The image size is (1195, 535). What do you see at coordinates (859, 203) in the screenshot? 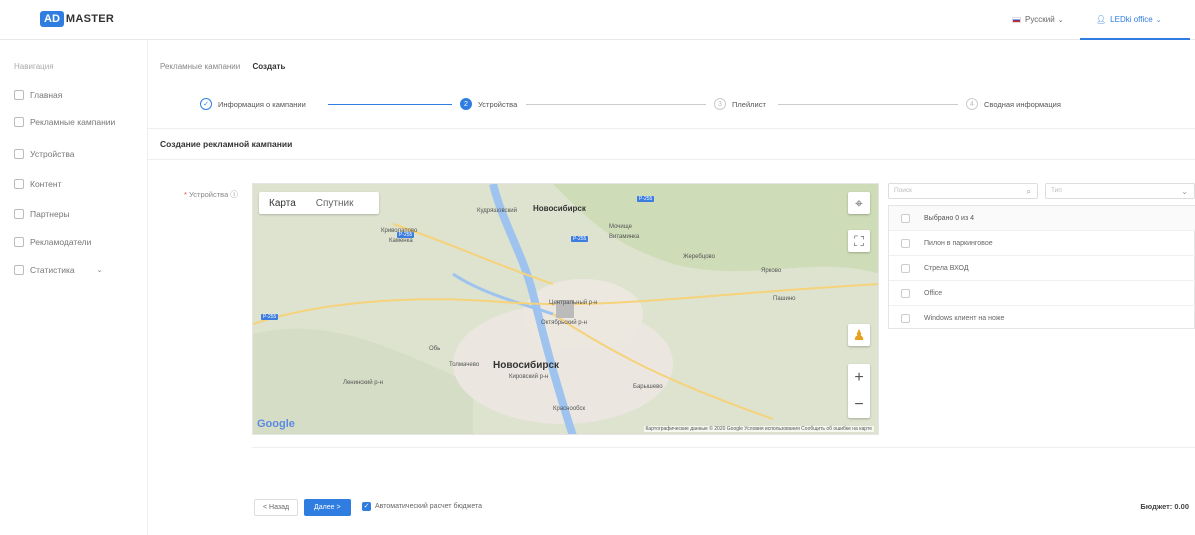
I see `location-pin-icon: ⌖` at bounding box center [859, 203].